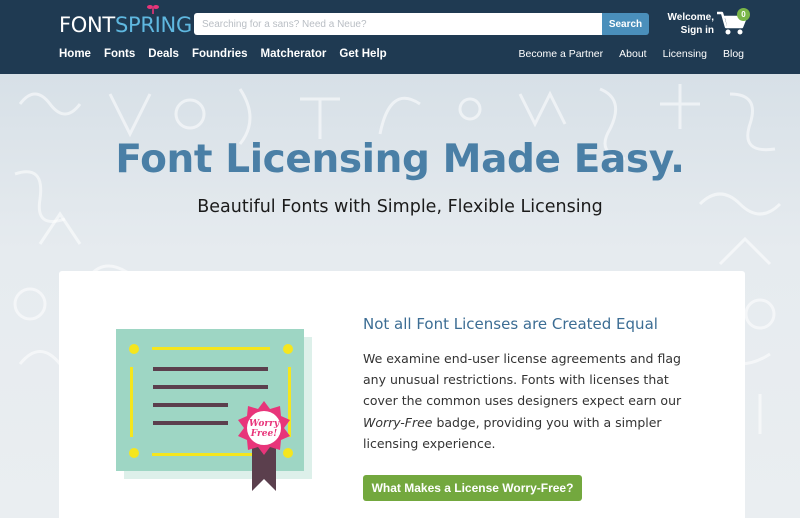  Describe the element at coordinates (153, 9) in the screenshot. I see `sprout-icon` at that location.